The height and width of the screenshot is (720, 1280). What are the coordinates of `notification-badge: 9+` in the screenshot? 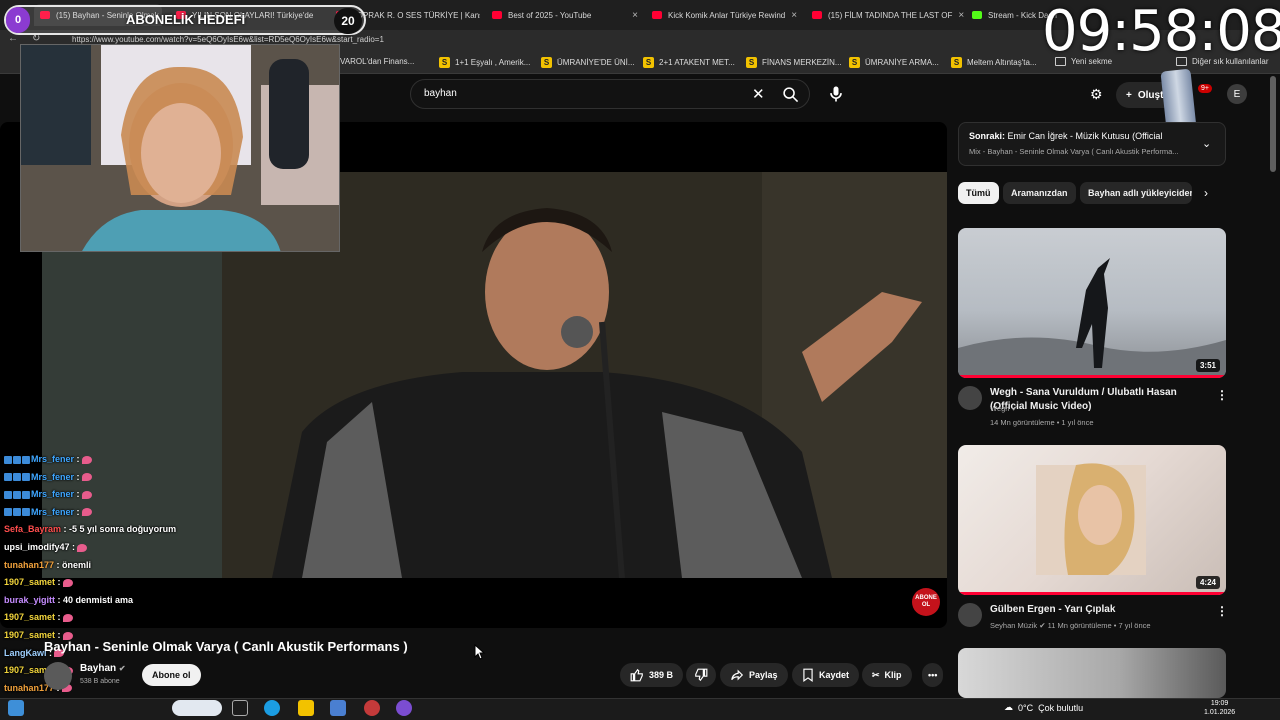 It's located at (1205, 88).